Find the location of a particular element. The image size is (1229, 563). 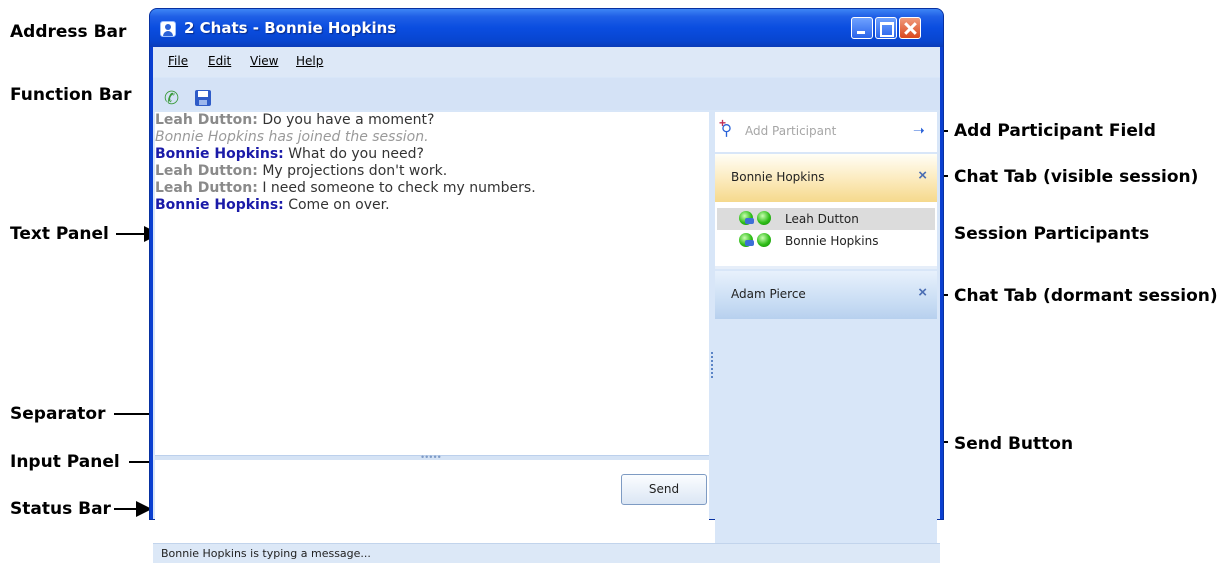

app-user-icon is located at coordinates (168, 29).